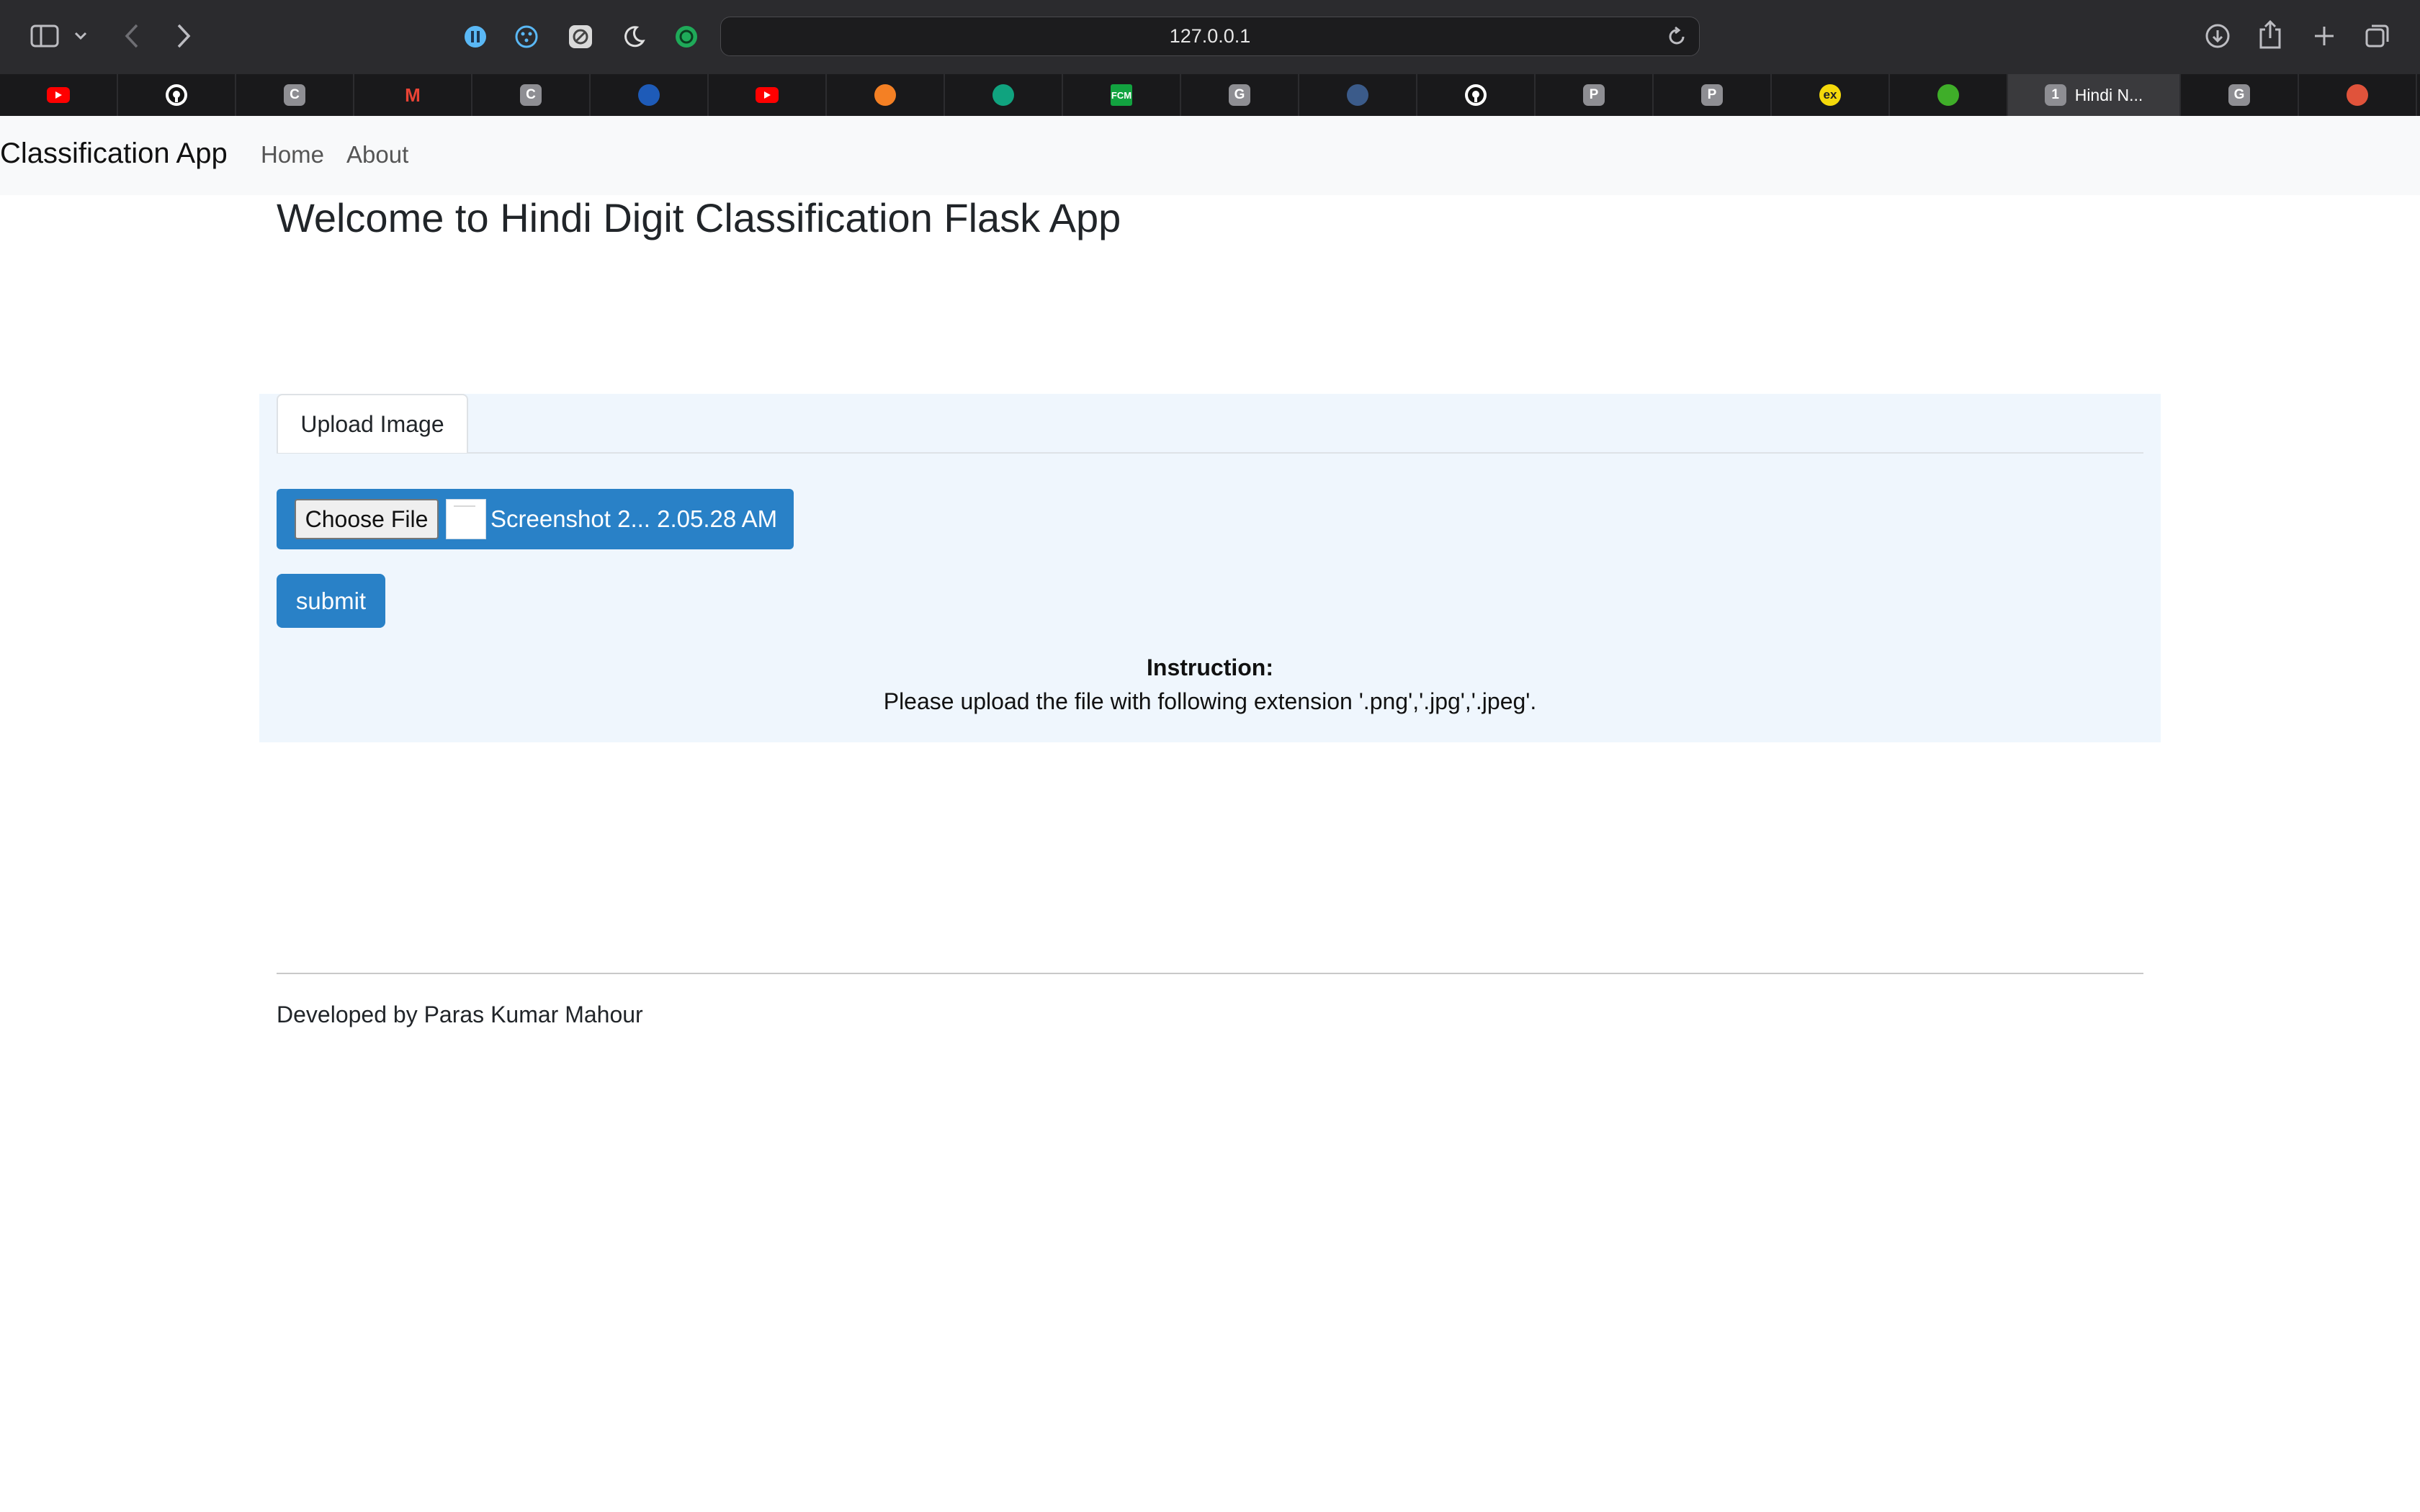 The image size is (2420, 1512). I want to click on downloads-icon, so click(2217, 36).